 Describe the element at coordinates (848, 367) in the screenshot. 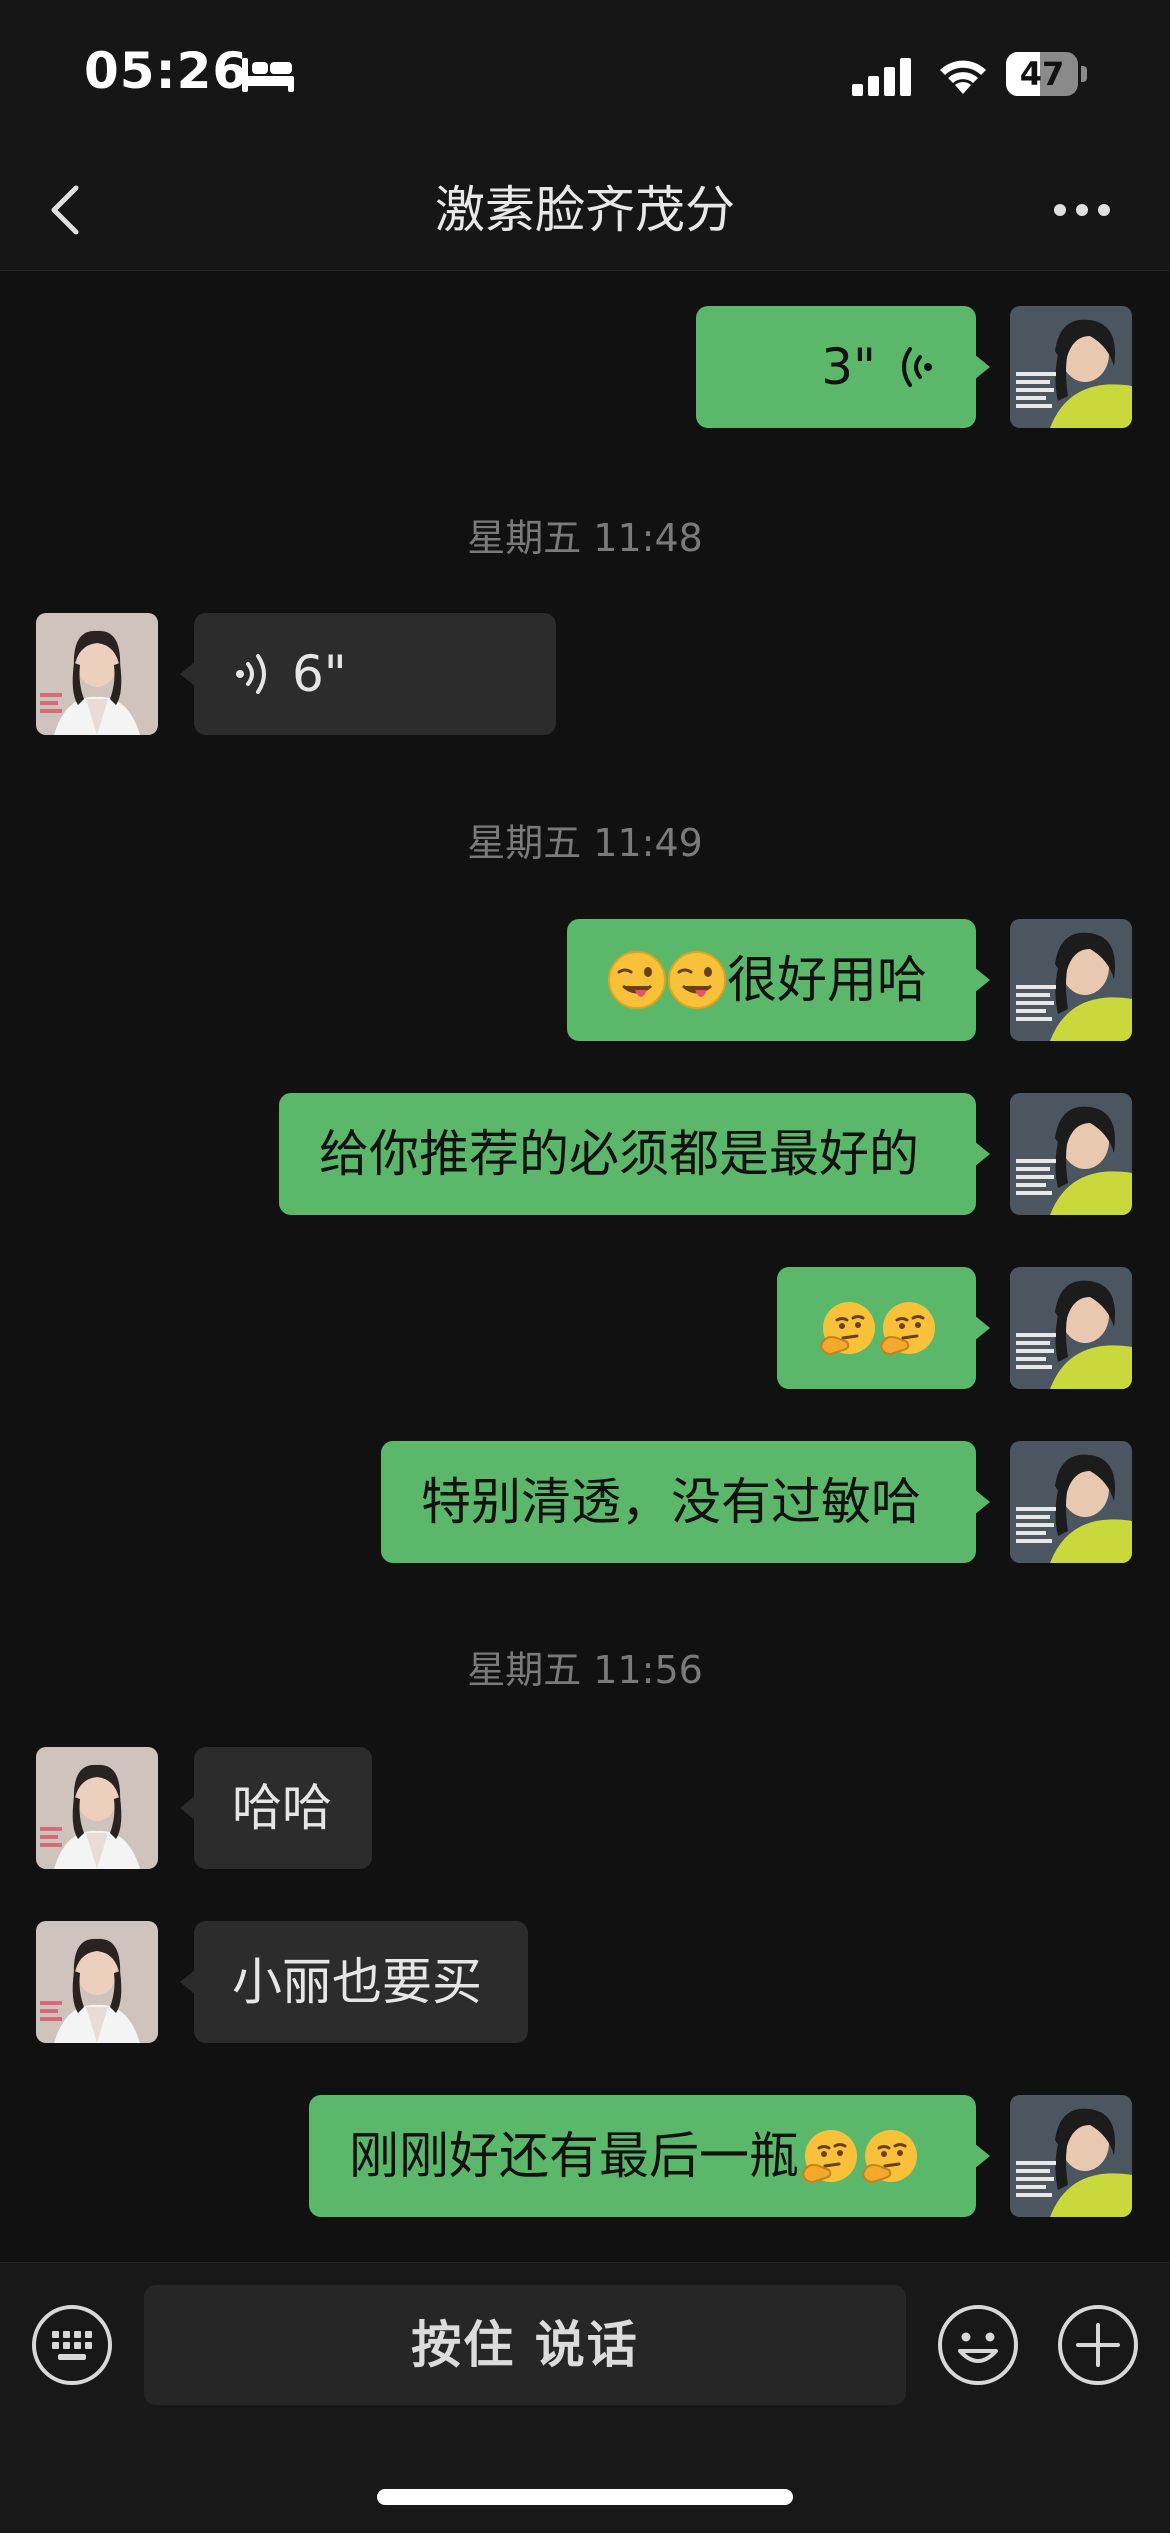

I see `voice-duration: 3"` at that location.